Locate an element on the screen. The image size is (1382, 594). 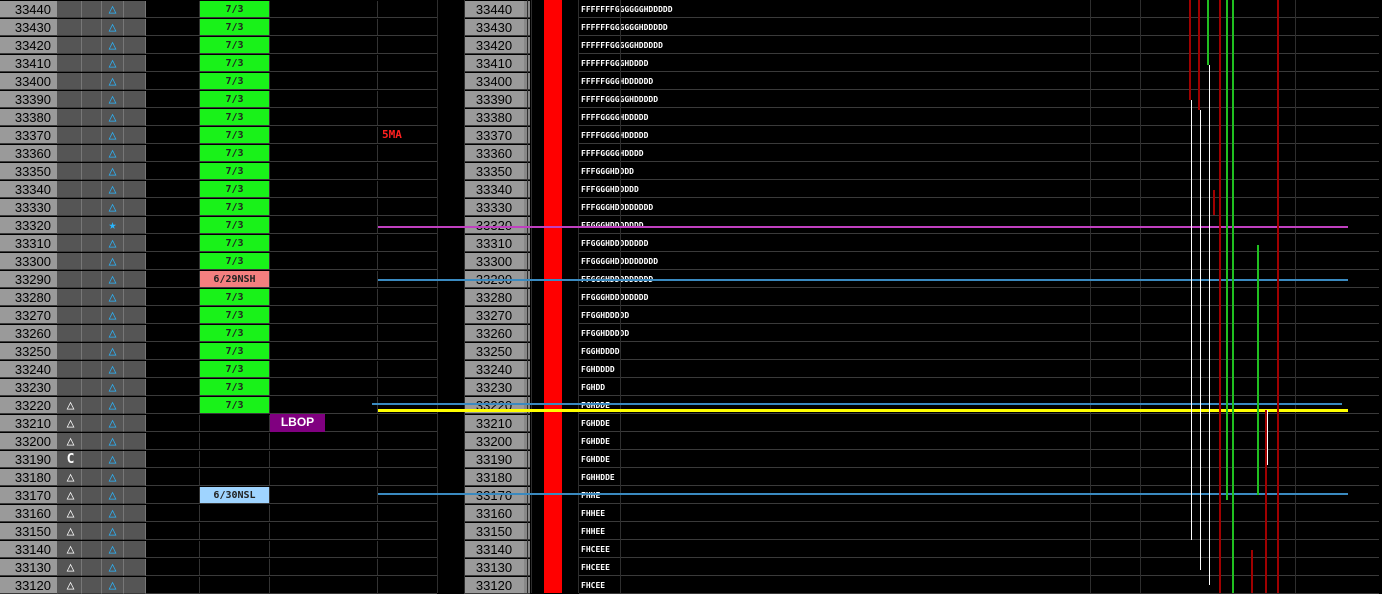
price-cell: 33170 is located at coordinates (29, 495).